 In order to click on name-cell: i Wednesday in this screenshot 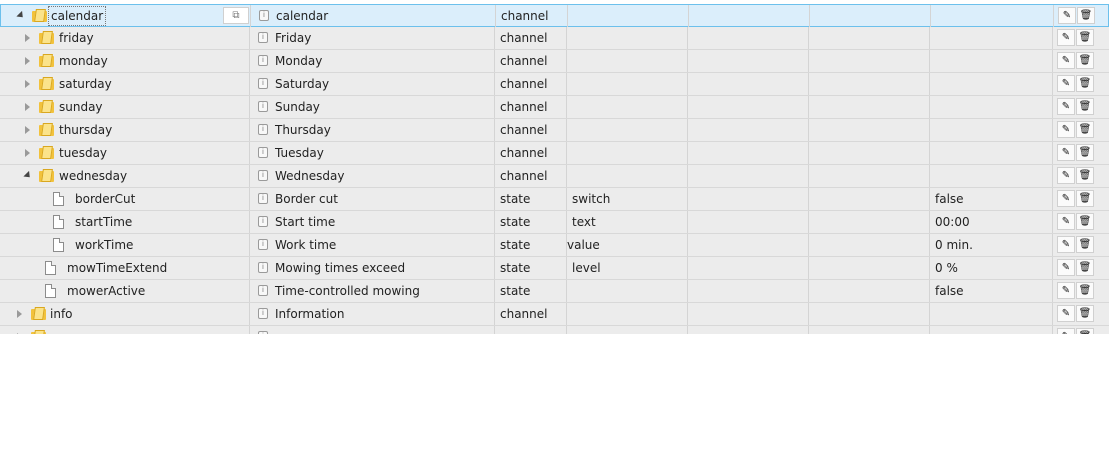, I will do `click(372, 176)`.